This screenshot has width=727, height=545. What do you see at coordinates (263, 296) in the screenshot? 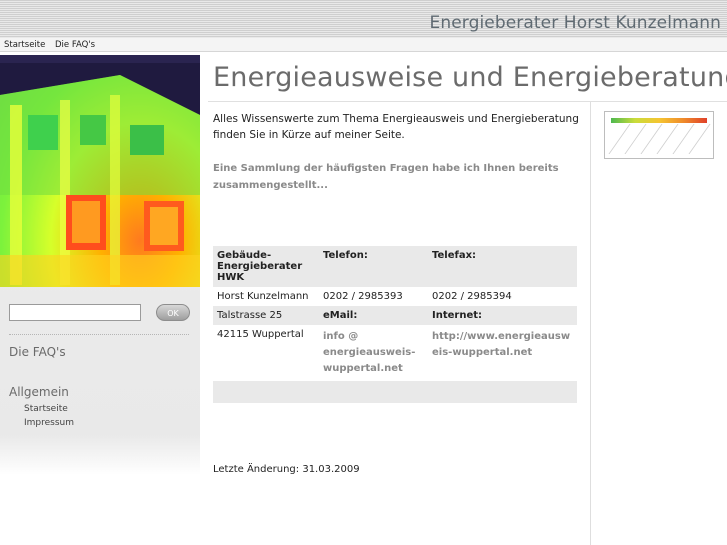
I see `contact-name: Horst Kunzelmann` at bounding box center [263, 296].